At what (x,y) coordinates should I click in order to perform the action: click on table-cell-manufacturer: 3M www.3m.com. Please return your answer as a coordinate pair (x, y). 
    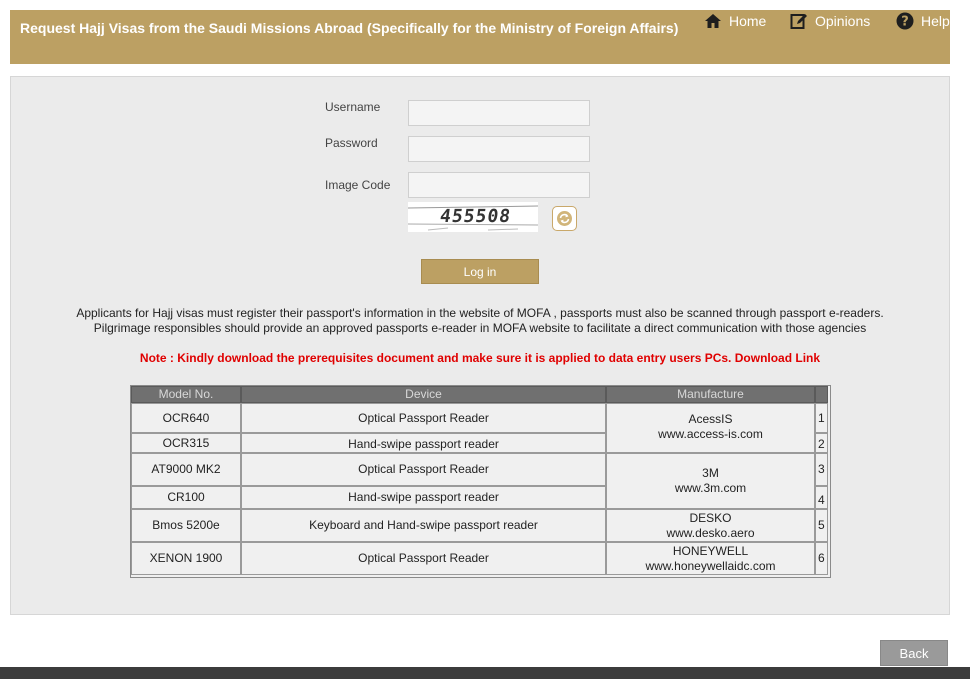
    Looking at the image, I should click on (710, 481).